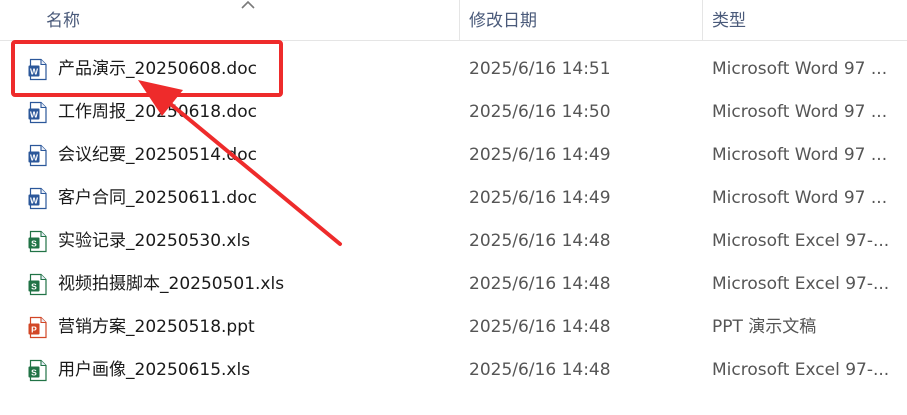  Describe the element at coordinates (147, 68) in the screenshot. I see `highlight-annotation-box` at that location.